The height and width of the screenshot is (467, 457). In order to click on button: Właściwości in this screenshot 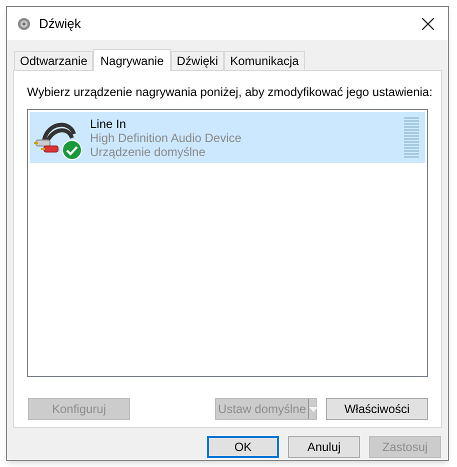, I will do `click(377, 409)`.